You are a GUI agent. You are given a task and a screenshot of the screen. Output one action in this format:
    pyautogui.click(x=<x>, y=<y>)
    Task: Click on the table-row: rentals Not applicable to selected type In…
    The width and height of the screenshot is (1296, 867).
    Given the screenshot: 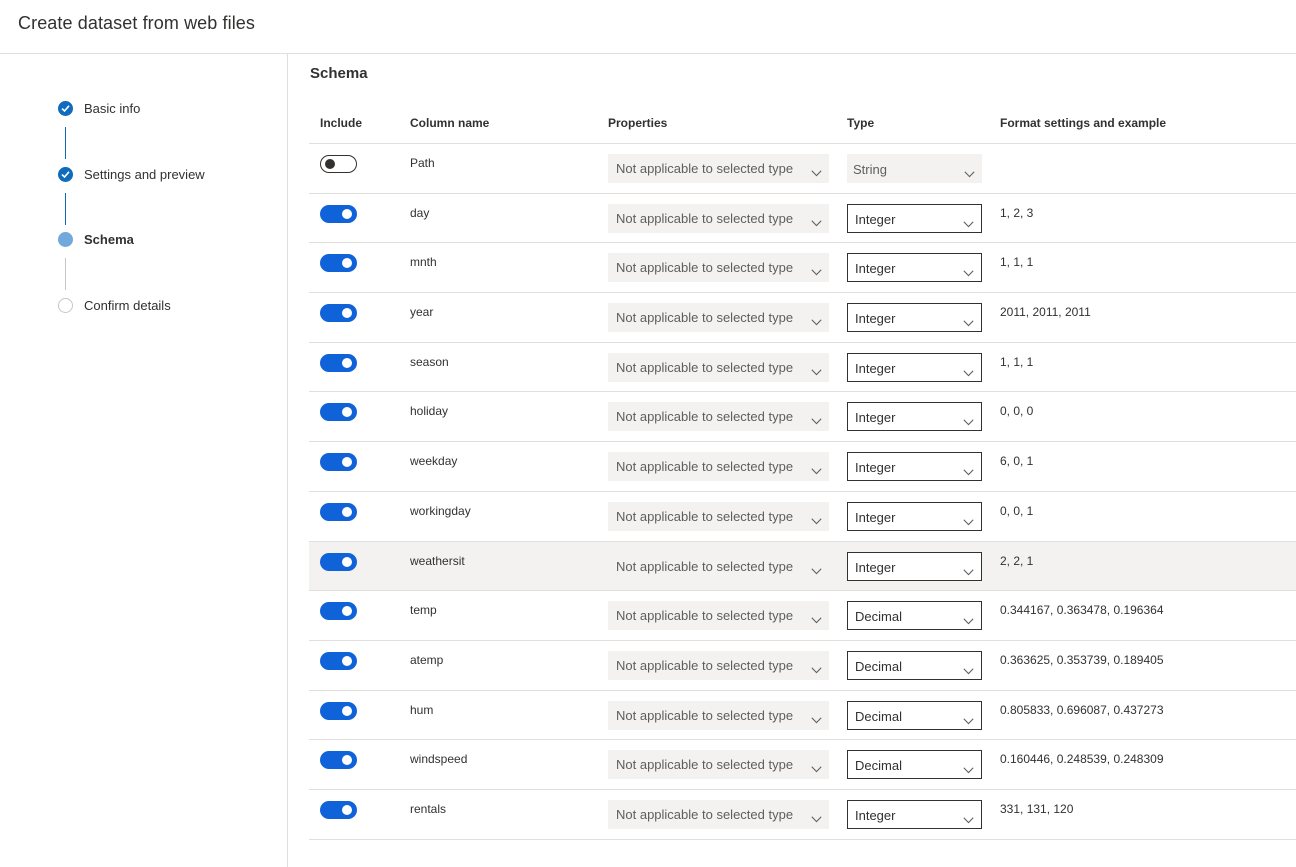 What is the action you would take?
    pyautogui.click(x=802, y=815)
    